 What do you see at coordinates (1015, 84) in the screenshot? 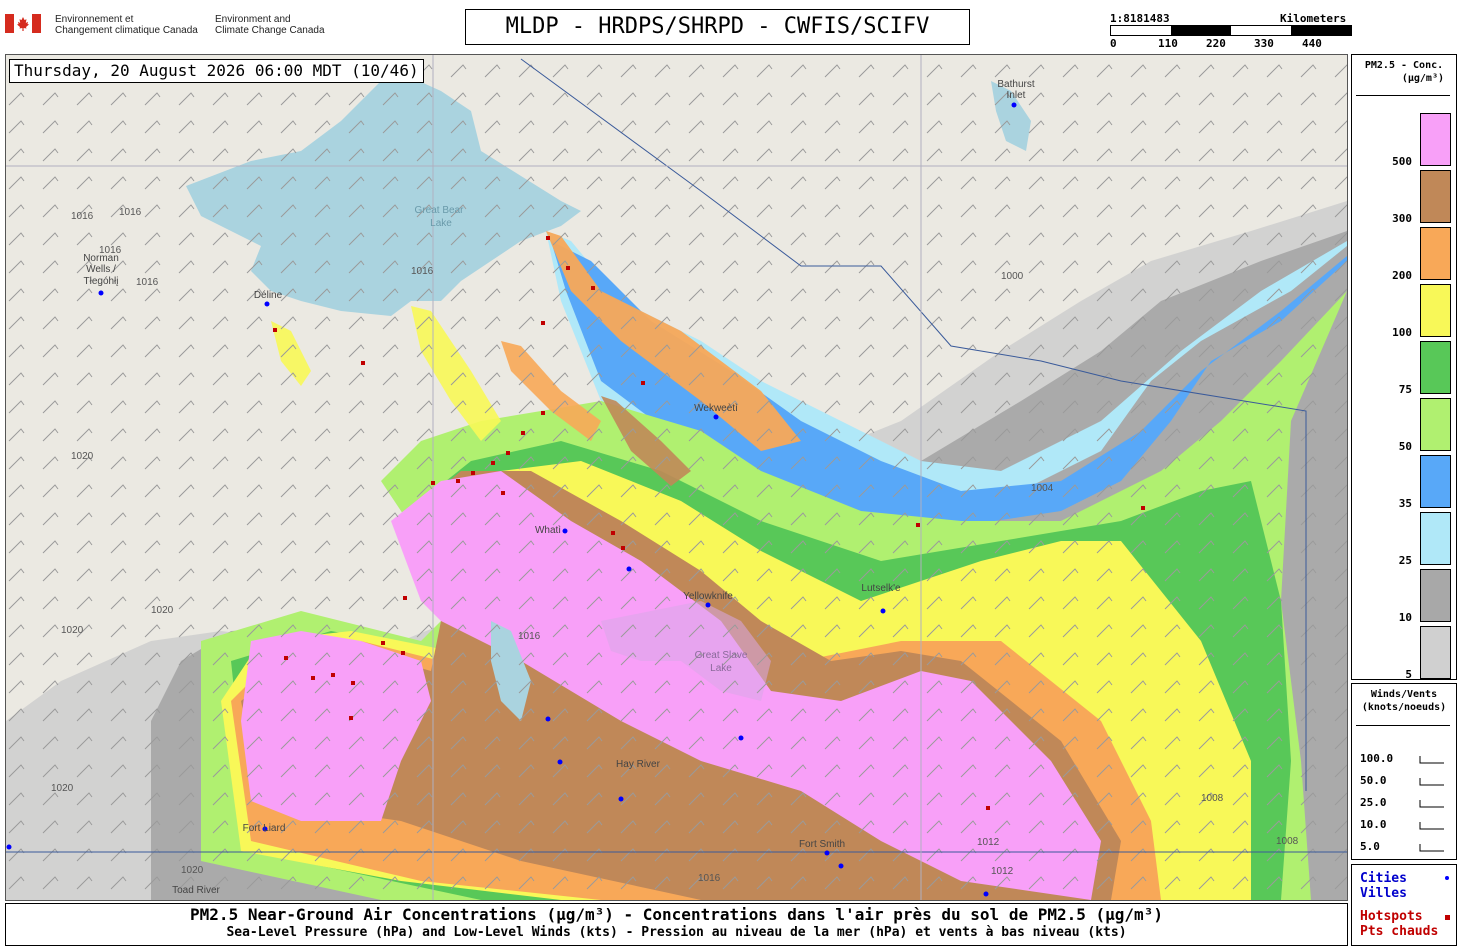
I see `place-label: Bathurst` at bounding box center [1015, 84].